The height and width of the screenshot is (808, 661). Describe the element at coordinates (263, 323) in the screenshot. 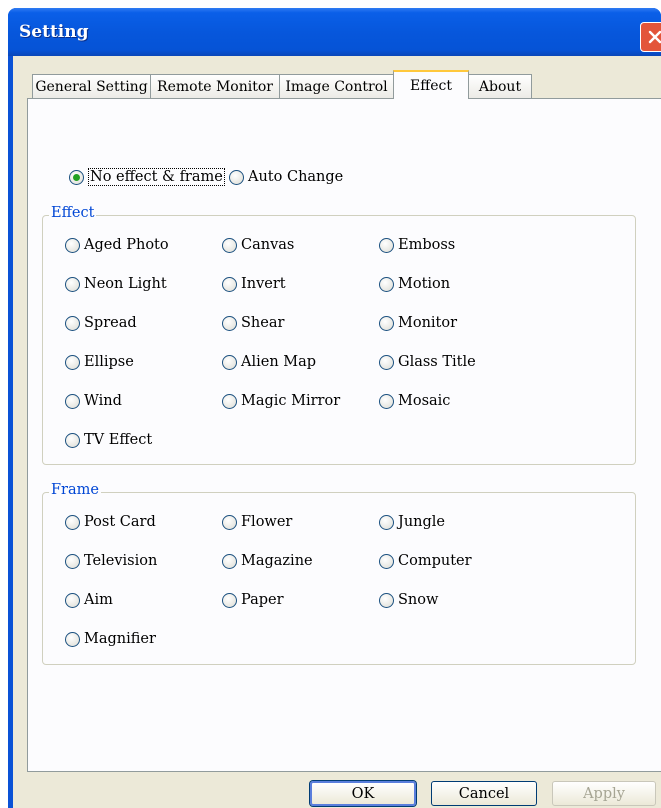

I see `option-label: Shear` at that location.